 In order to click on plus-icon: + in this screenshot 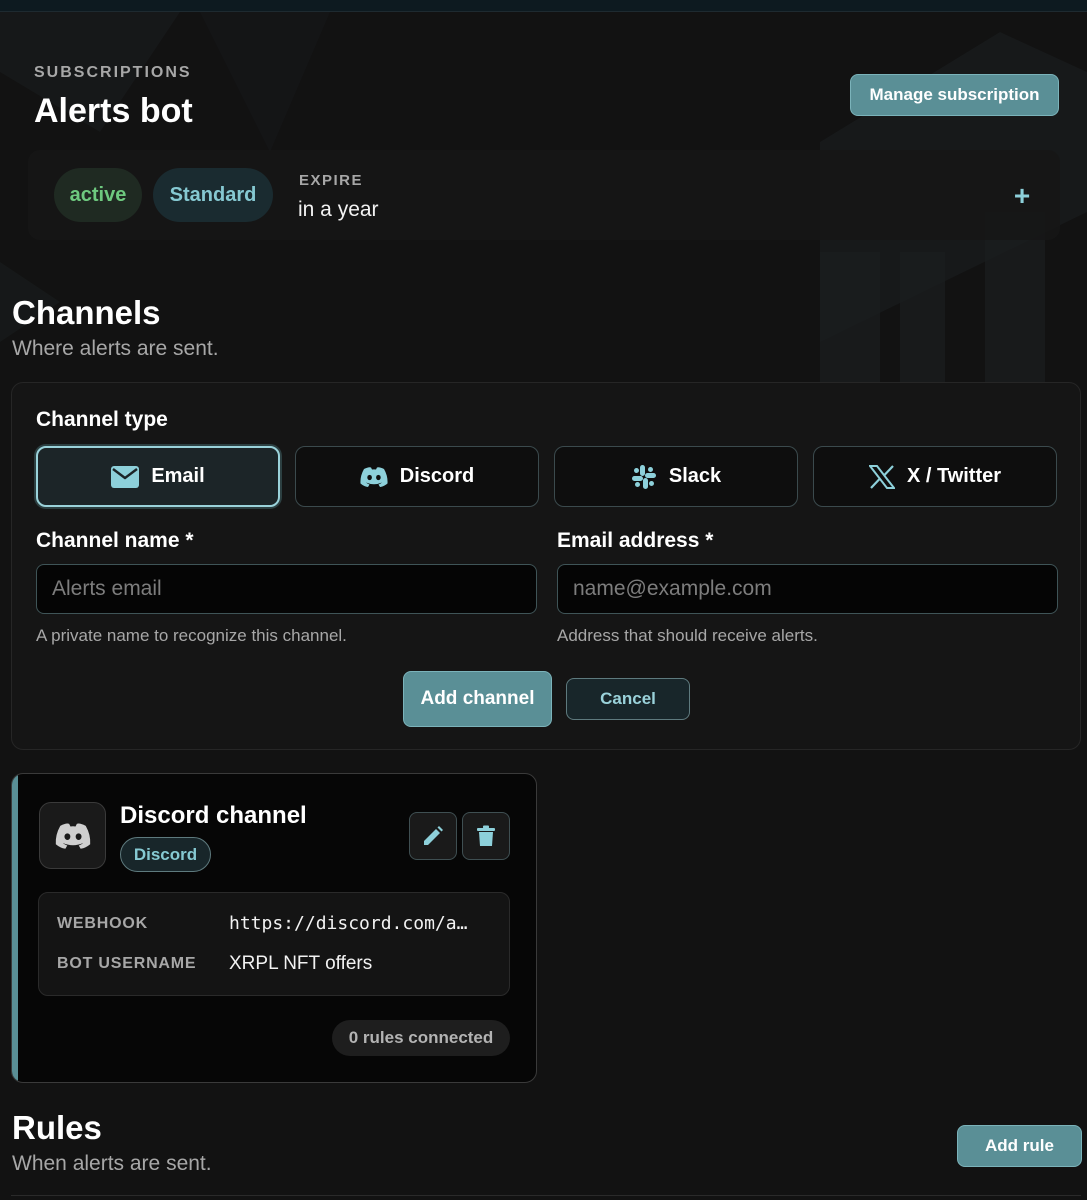, I will do `click(1022, 195)`.